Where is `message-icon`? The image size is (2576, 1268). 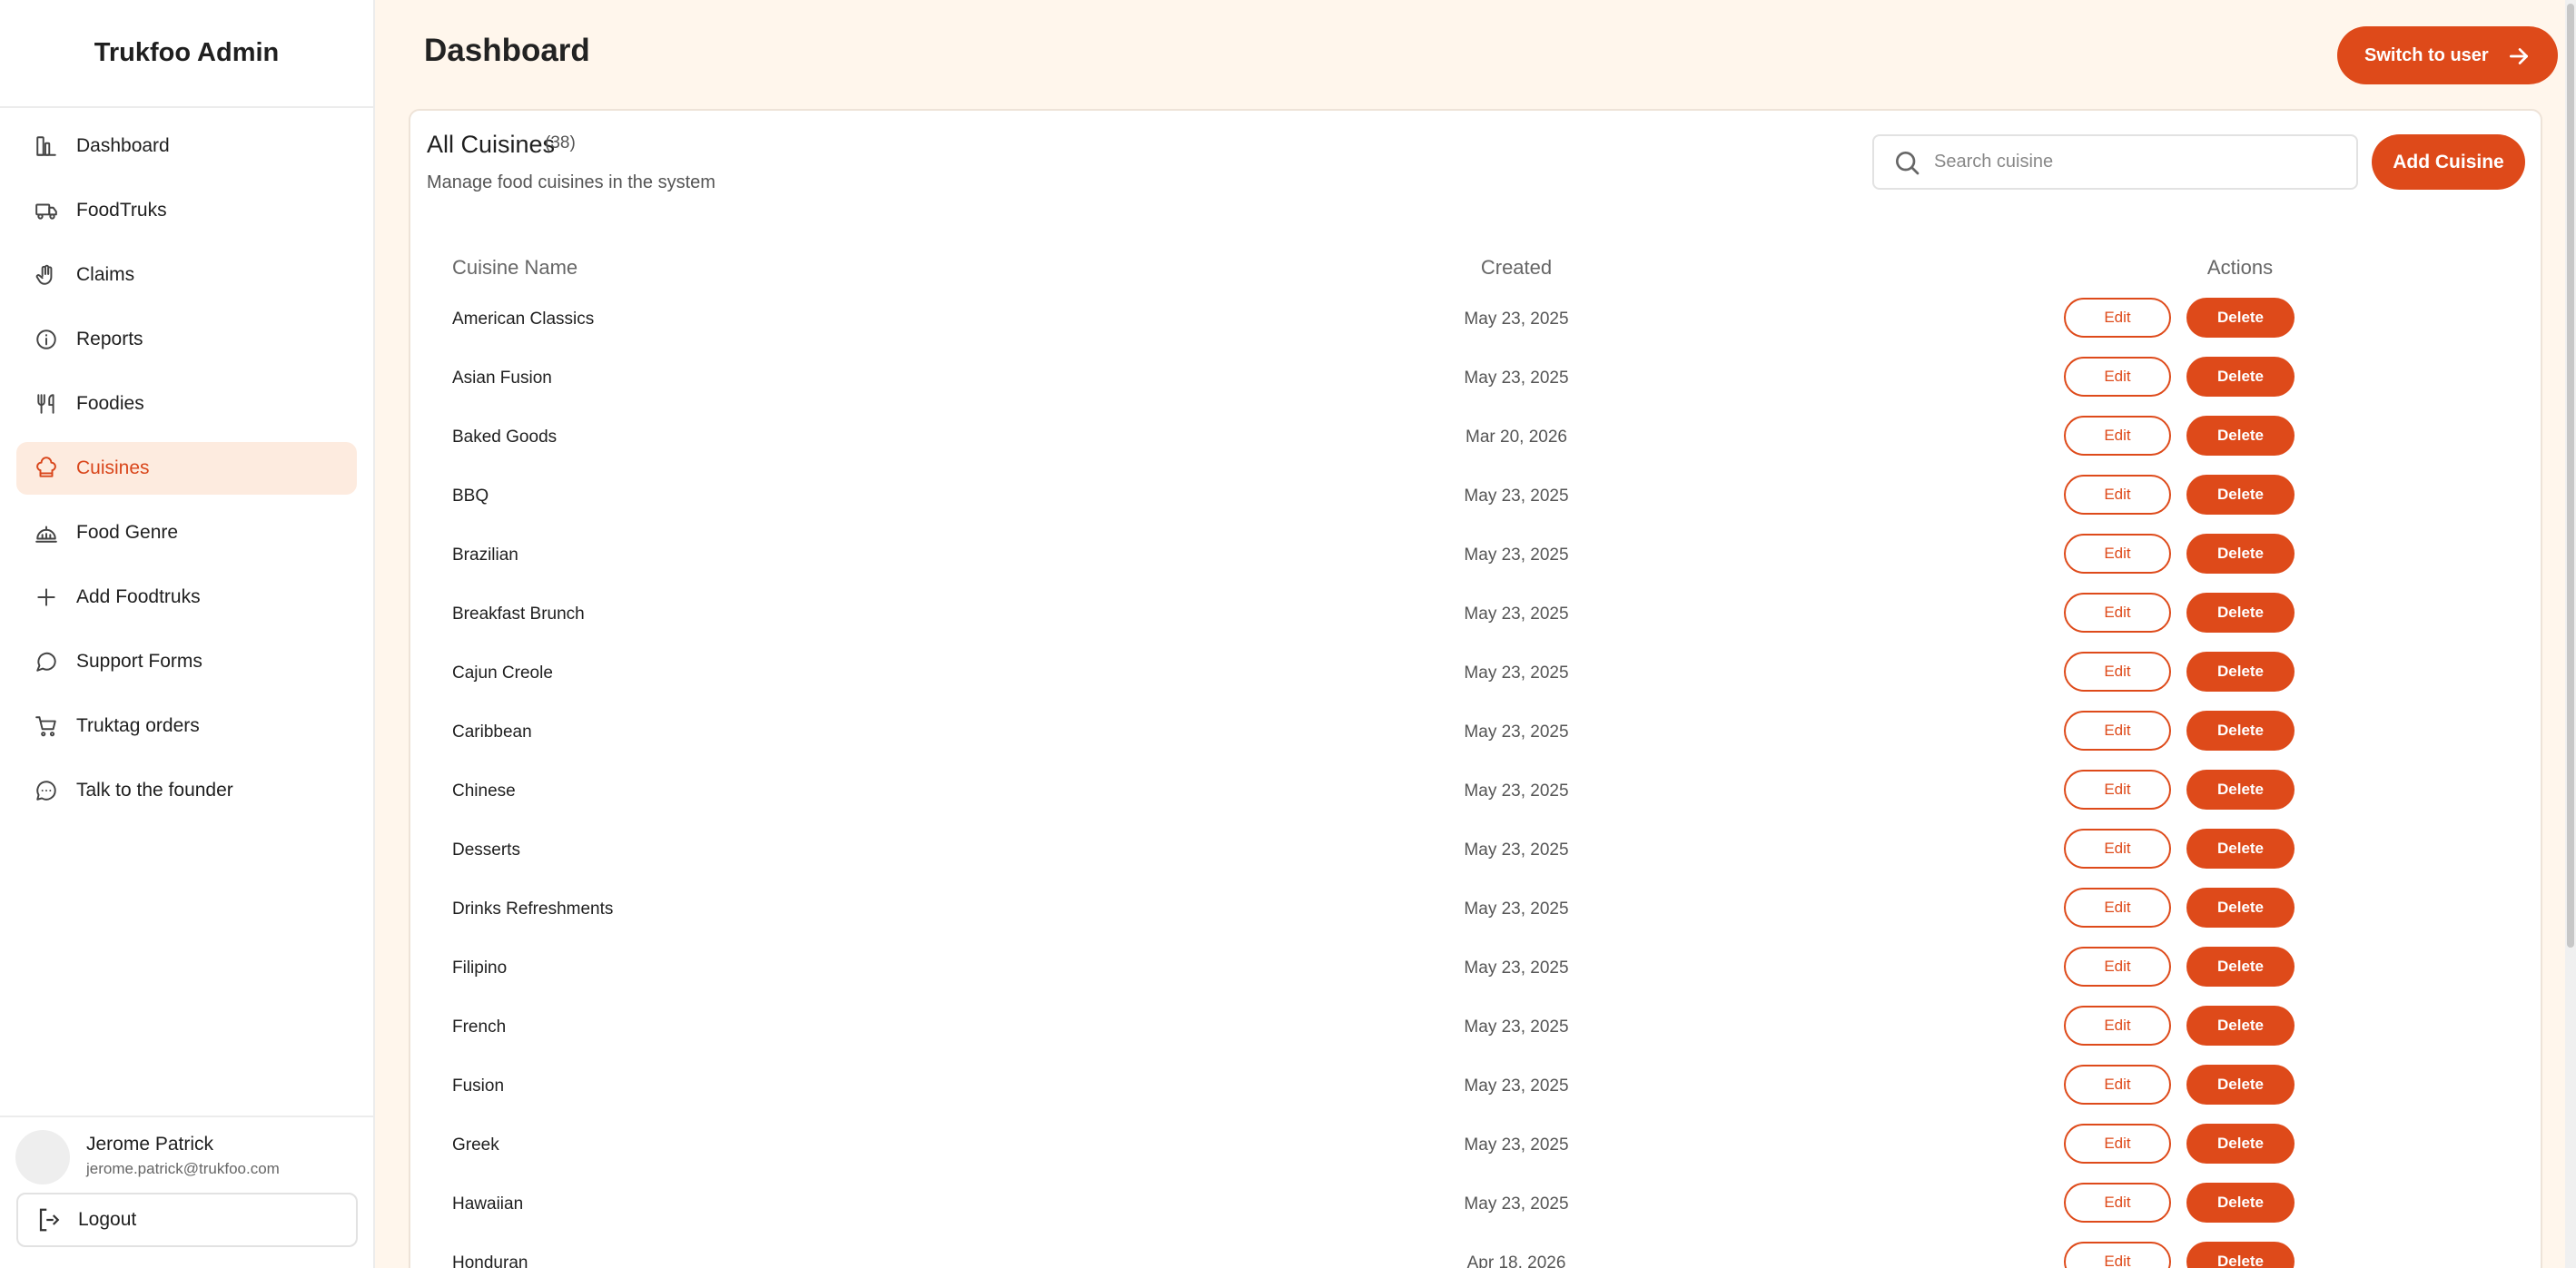 message-icon is located at coordinates (46, 661).